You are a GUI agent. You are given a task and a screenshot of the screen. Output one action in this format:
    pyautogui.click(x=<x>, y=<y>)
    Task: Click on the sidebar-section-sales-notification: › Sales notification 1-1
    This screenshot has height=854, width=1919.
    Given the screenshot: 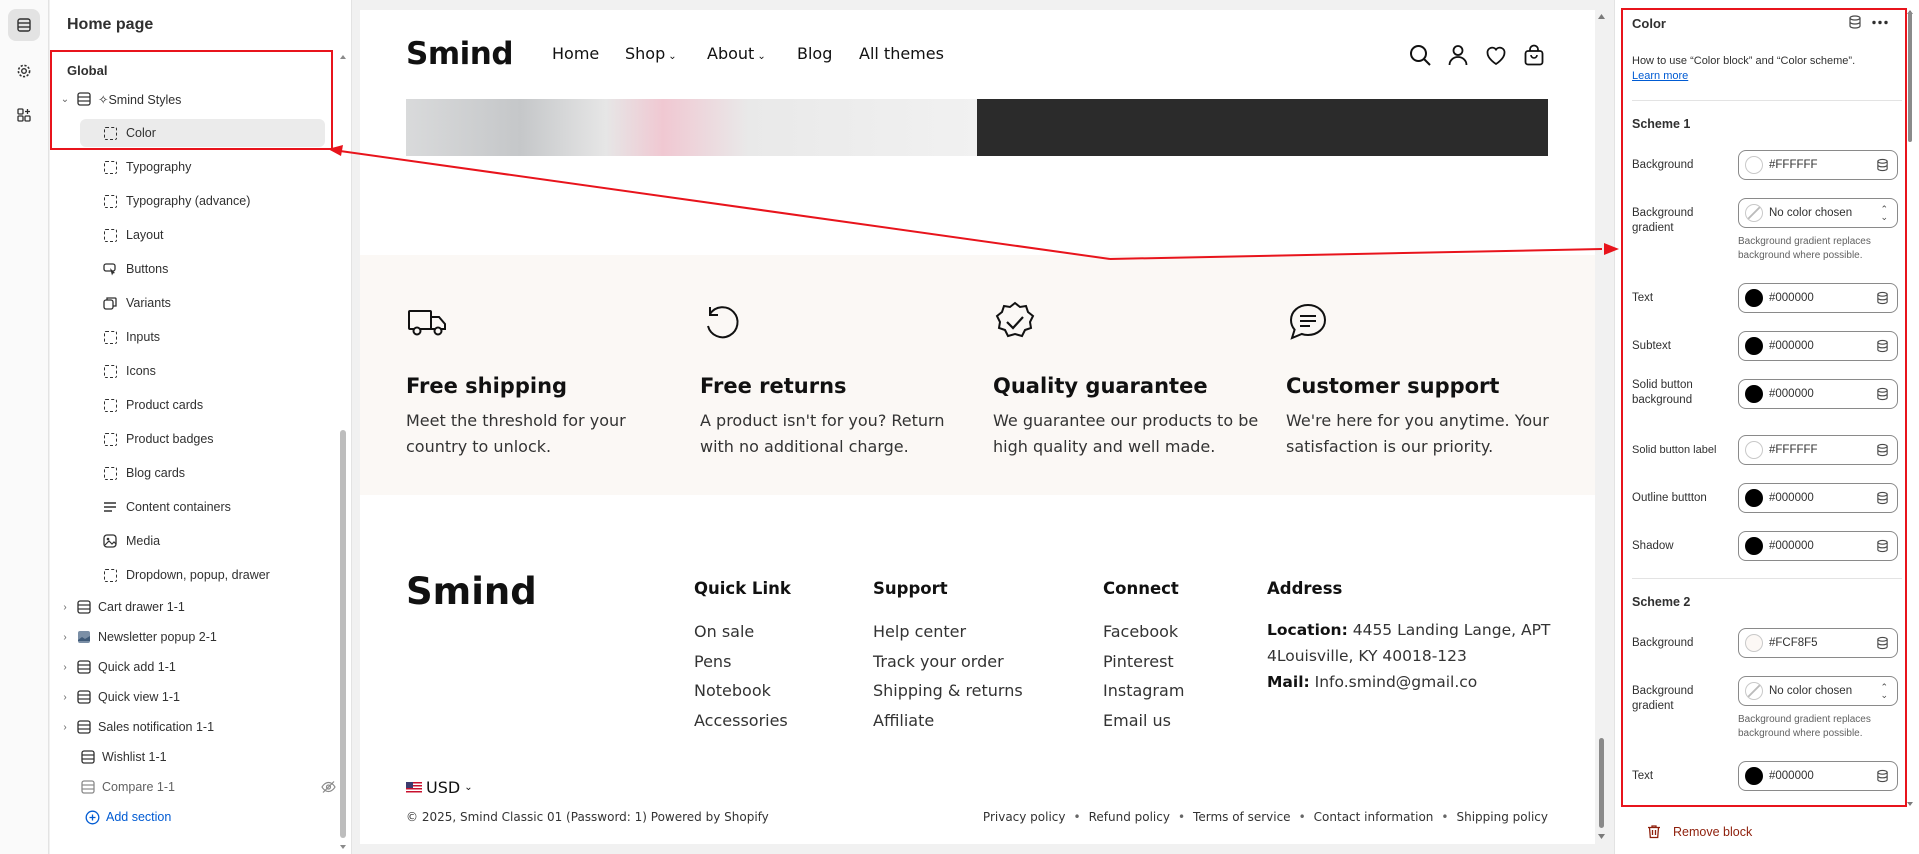 What is the action you would take?
    pyautogui.click(x=203, y=727)
    